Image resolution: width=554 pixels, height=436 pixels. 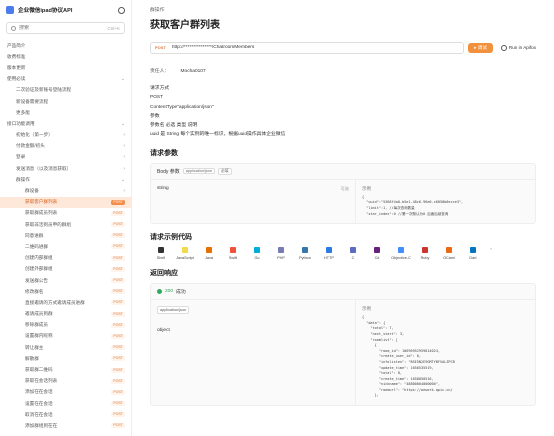 What do you see at coordinates (41, 381) in the screenshot?
I see `sidebar-item-label: 获取在会话列表` at bounding box center [41, 381].